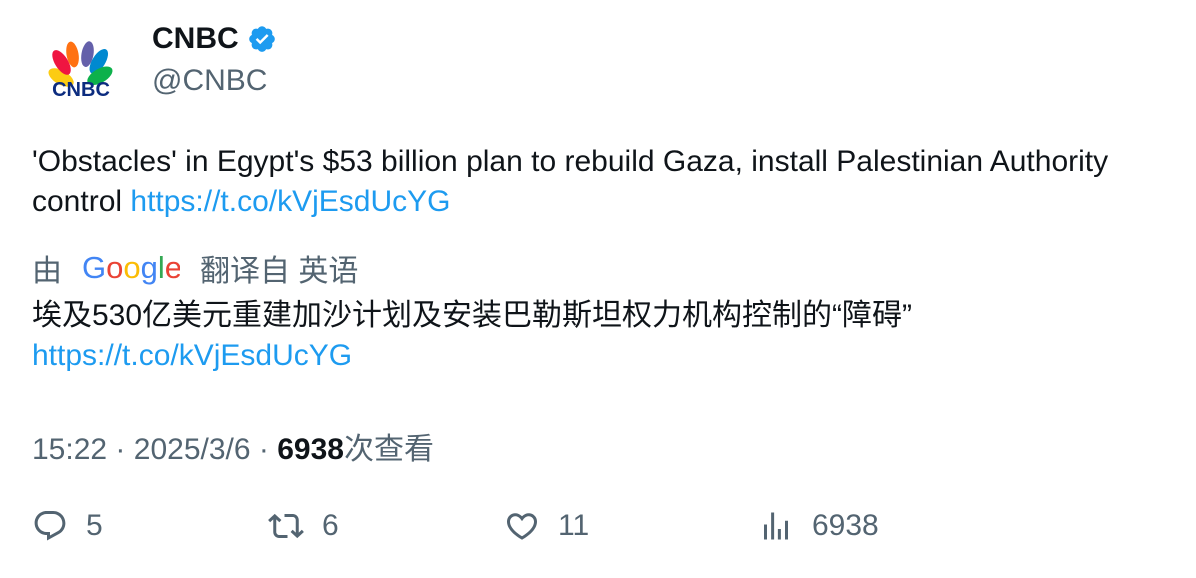  Describe the element at coordinates (192, 355) in the screenshot. I see `translated-link: https://t.co/kVjEsdUcYG` at that location.